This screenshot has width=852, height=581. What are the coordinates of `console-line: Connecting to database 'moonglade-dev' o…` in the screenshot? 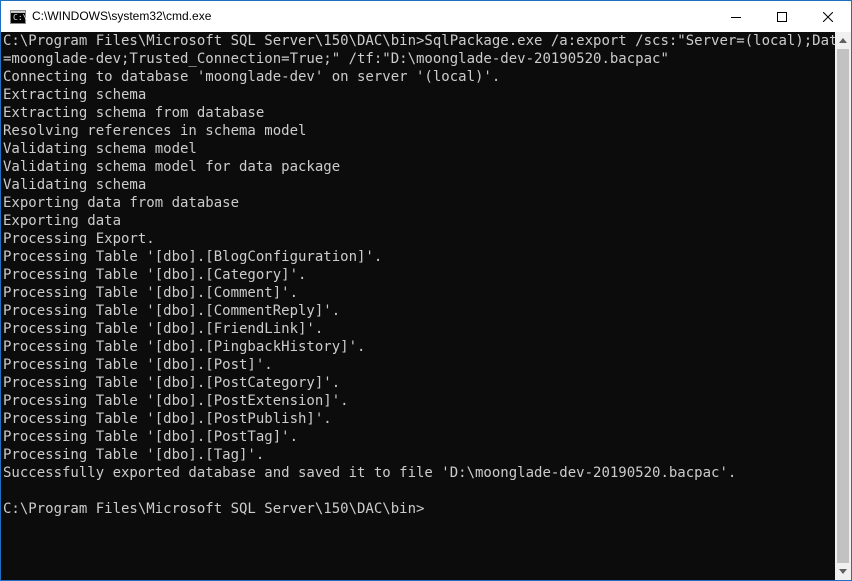 It's located at (252, 77).